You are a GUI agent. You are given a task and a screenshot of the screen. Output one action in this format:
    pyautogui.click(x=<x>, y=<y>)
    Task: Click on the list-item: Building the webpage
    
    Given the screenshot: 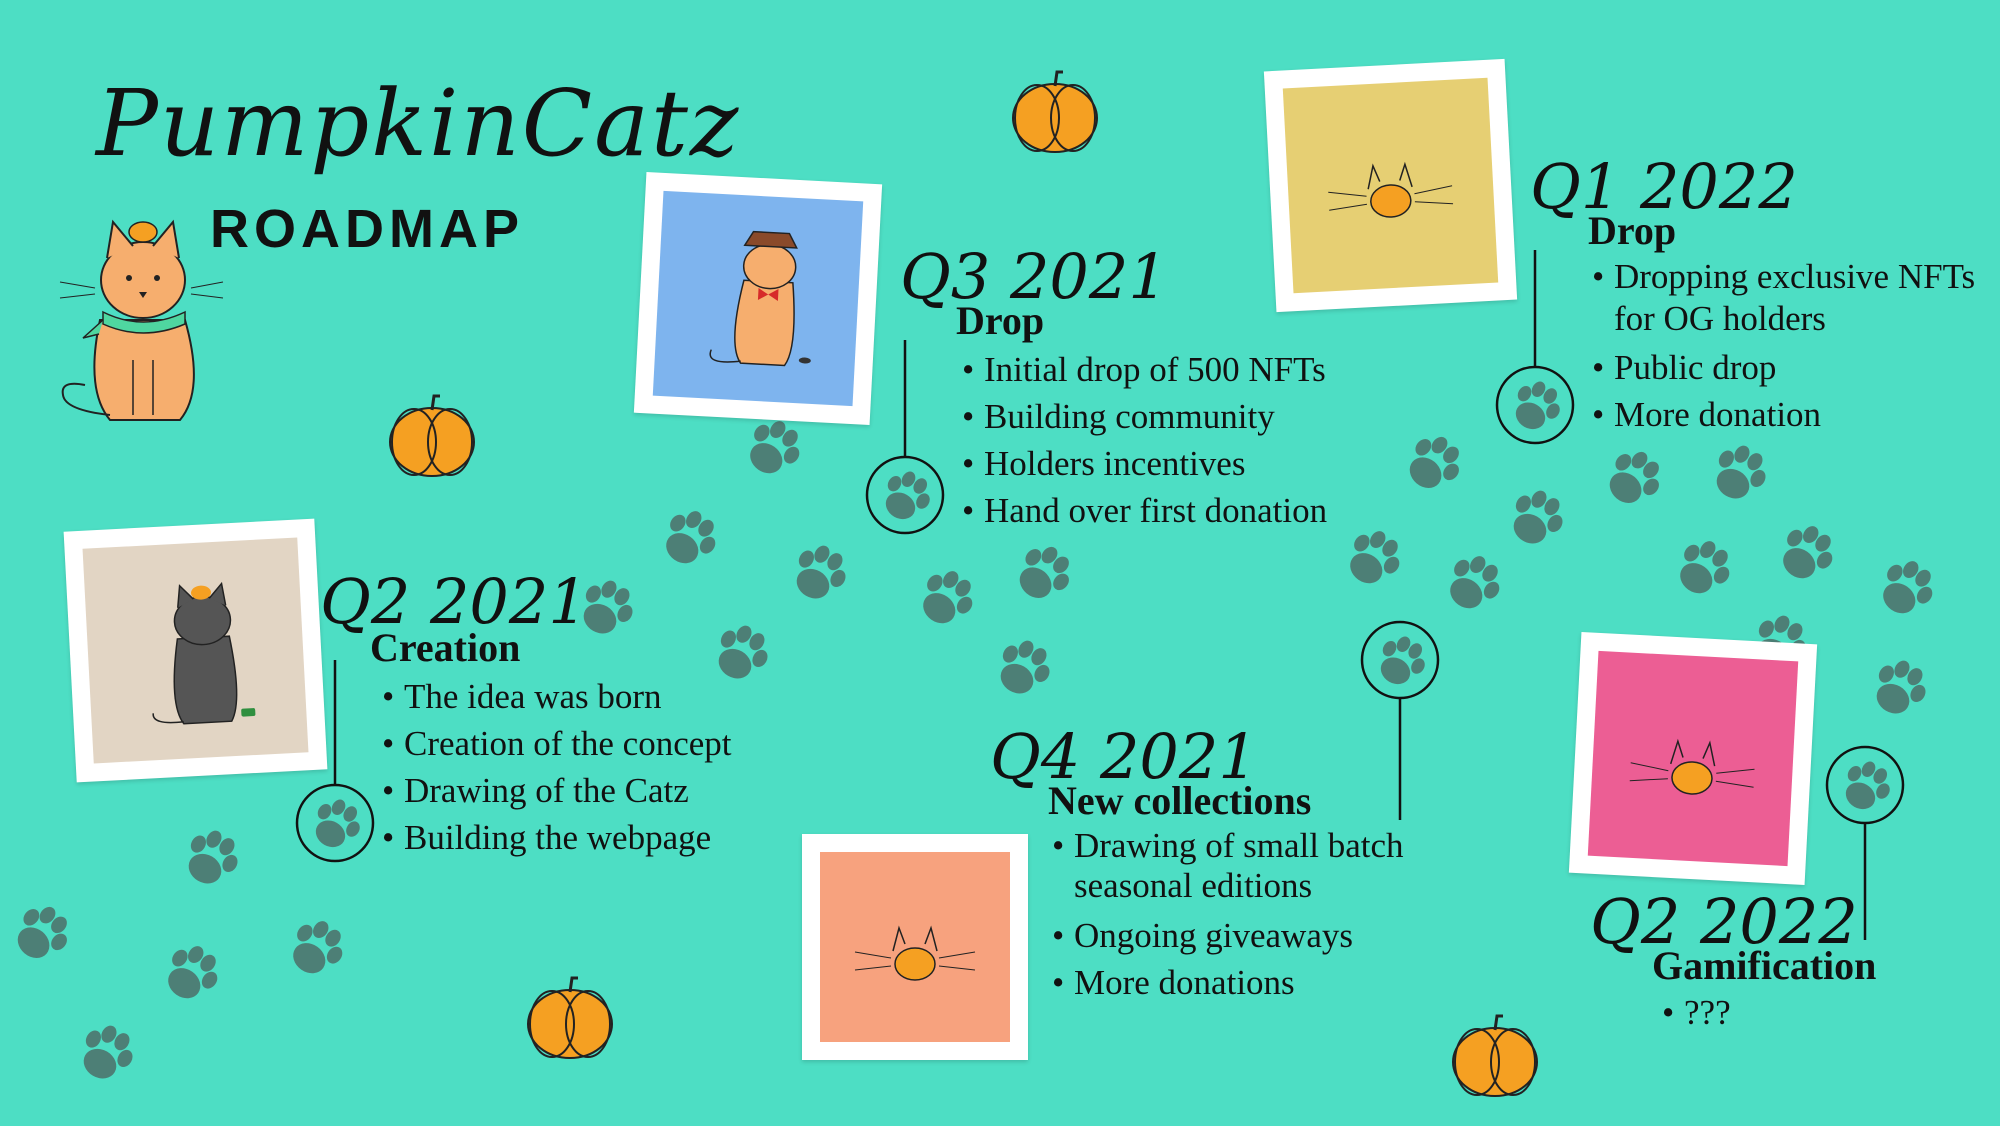 What is the action you would take?
    pyautogui.click(x=557, y=837)
    